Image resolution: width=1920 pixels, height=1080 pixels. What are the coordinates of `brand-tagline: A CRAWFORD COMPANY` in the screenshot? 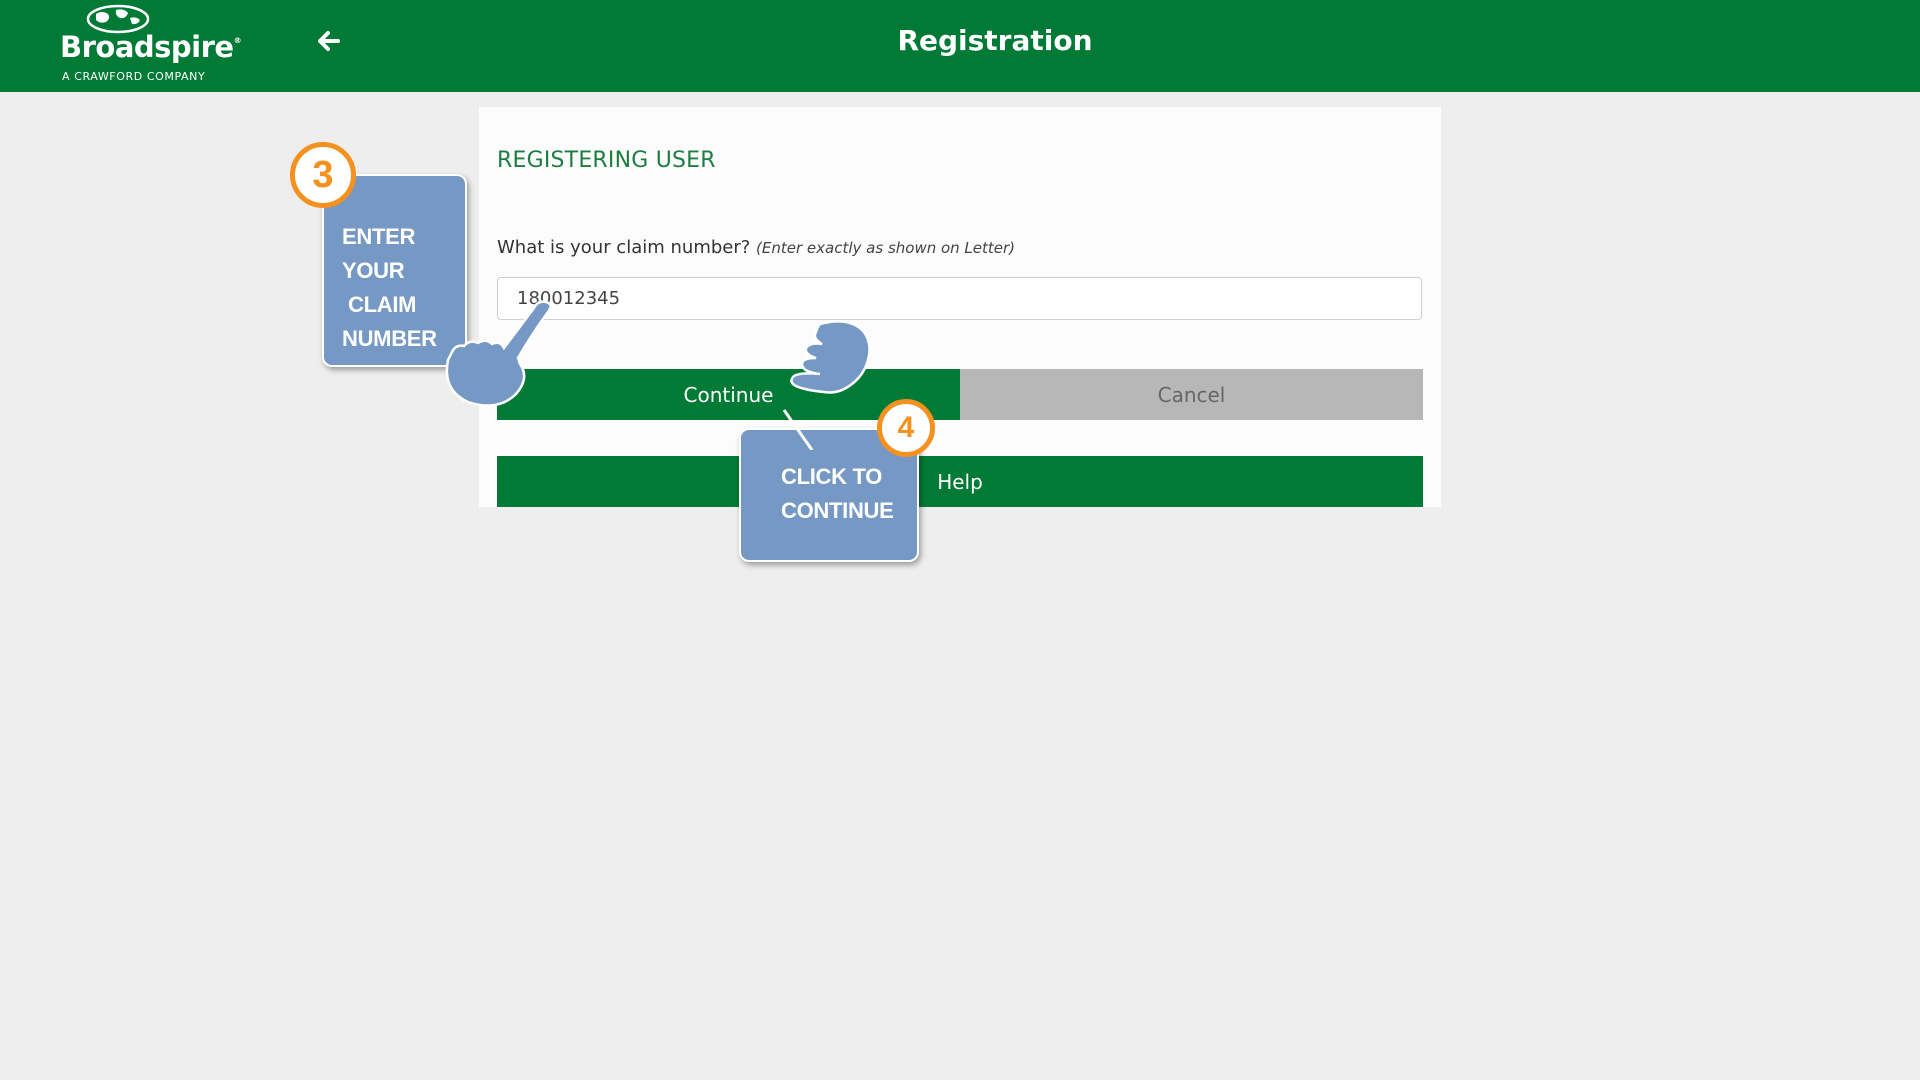 It's located at (134, 76).